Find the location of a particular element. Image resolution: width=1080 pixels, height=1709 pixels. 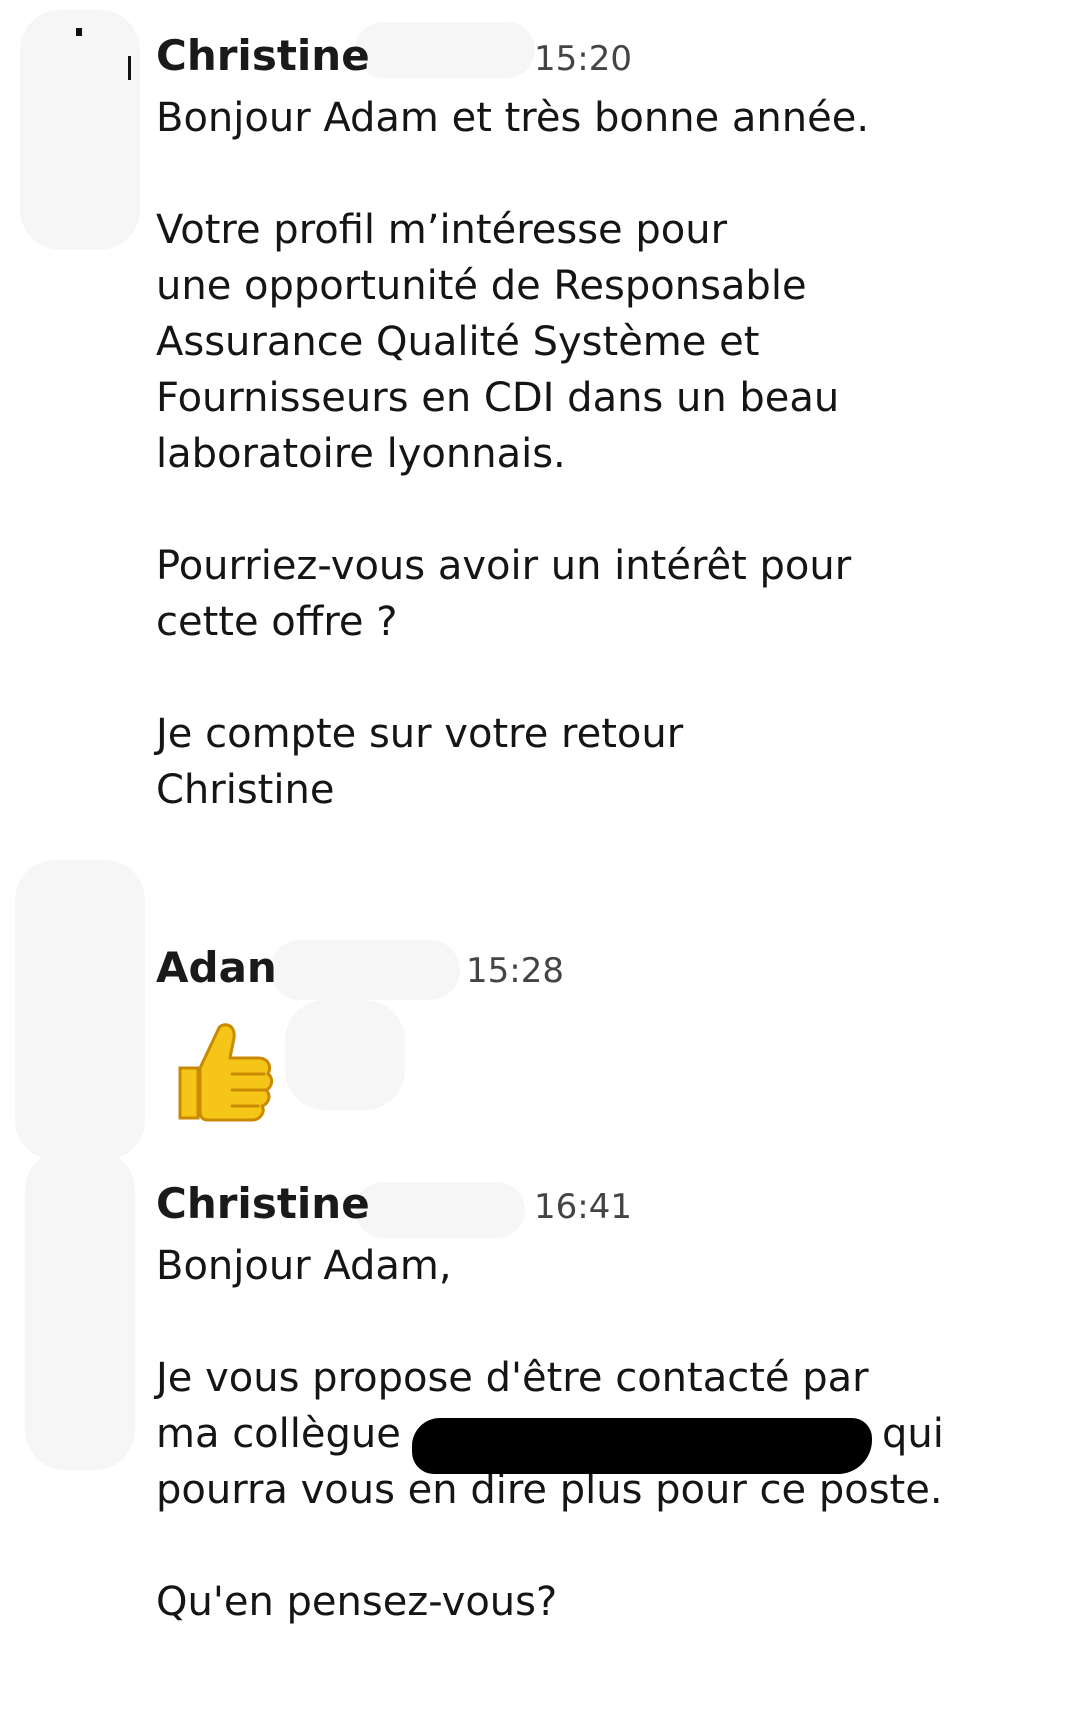

message-2: Adan 15:28 is located at coordinates (606, 968).